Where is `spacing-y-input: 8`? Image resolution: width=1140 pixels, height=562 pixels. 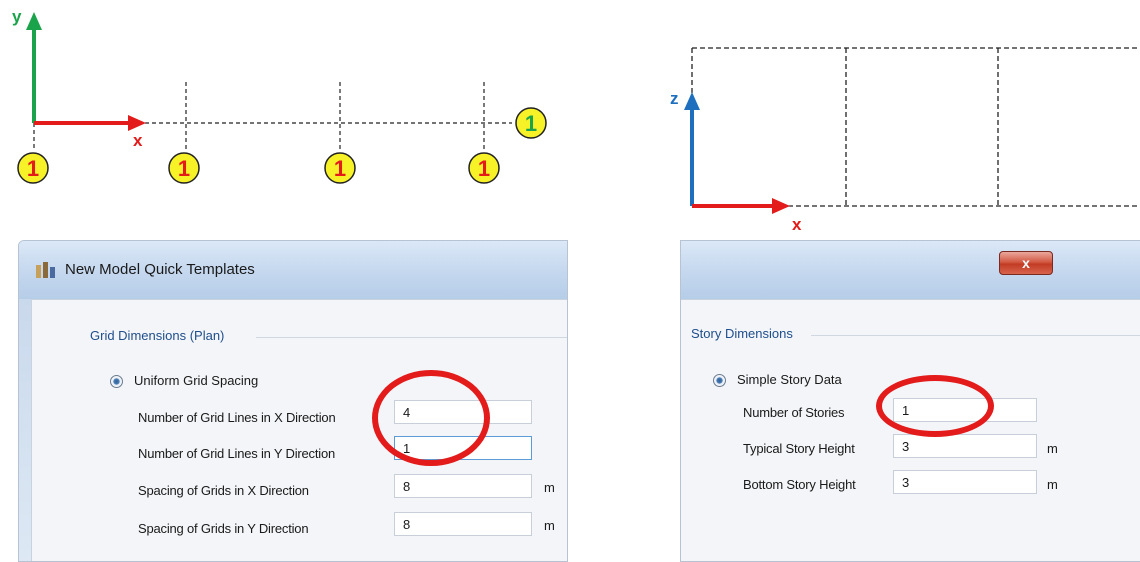 spacing-y-input: 8 is located at coordinates (463, 524).